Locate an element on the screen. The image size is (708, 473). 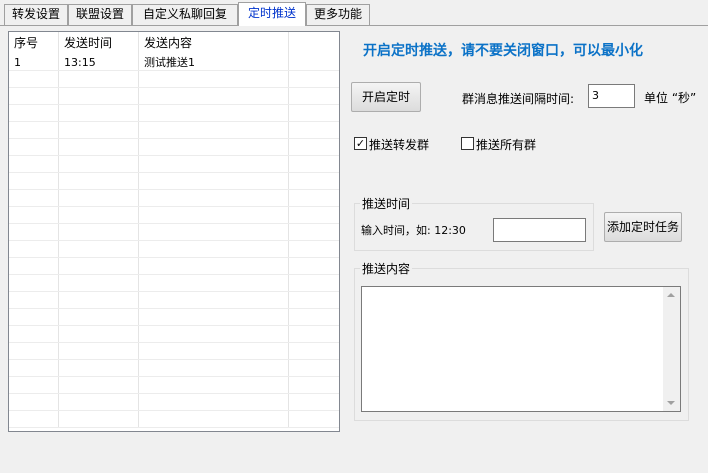
content-scrollbar is located at coordinates (671, 349).